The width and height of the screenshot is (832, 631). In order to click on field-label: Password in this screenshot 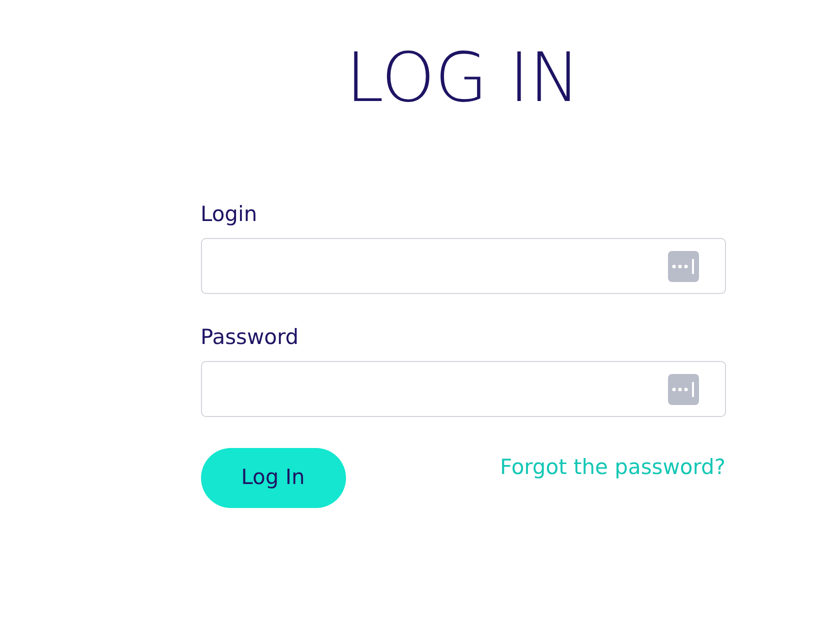, I will do `click(249, 337)`.